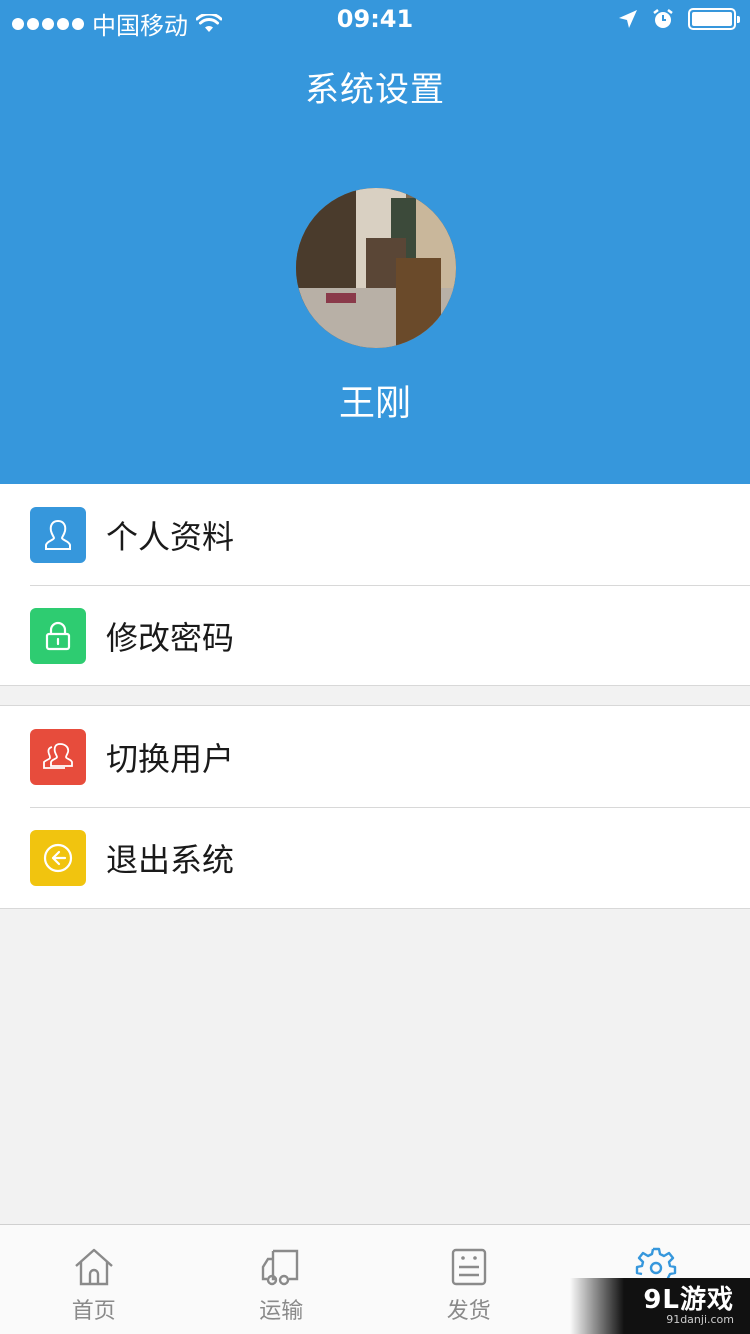 Image resolution: width=750 pixels, height=1334 pixels. What do you see at coordinates (58, 756) in the screenshot?
I see `switch-user-icon` at bounding box center [58, 756].